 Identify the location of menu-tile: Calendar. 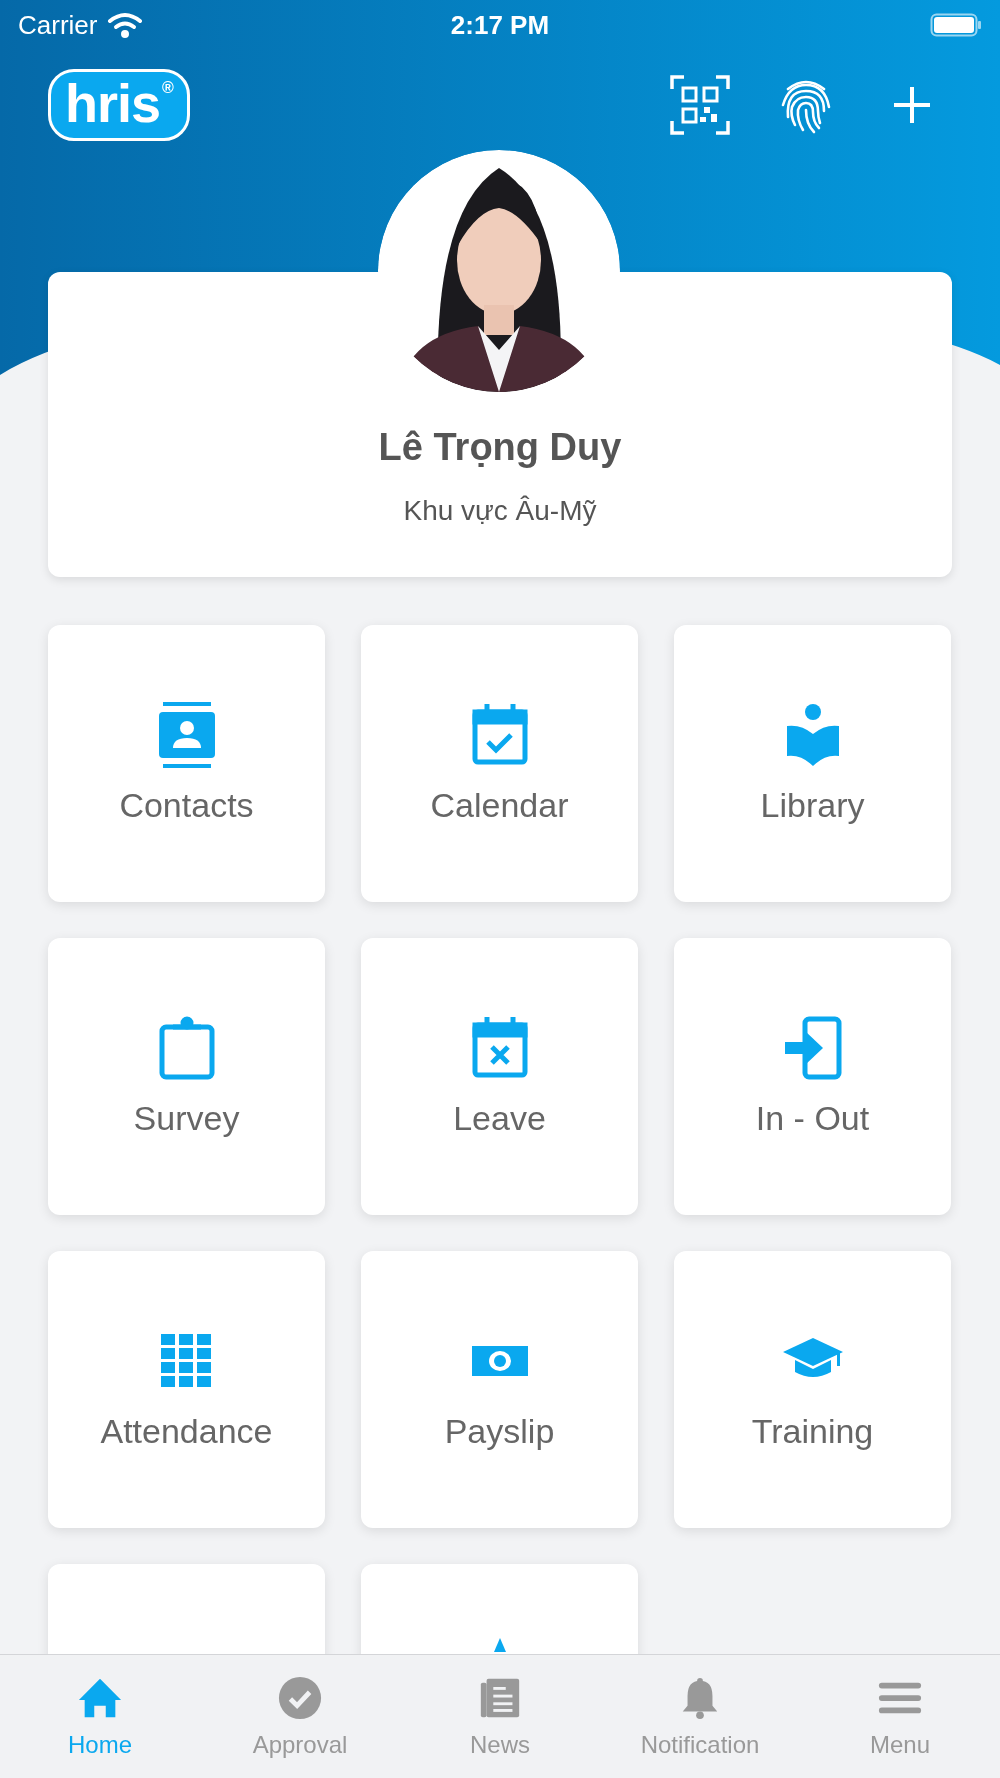
(499, 763).